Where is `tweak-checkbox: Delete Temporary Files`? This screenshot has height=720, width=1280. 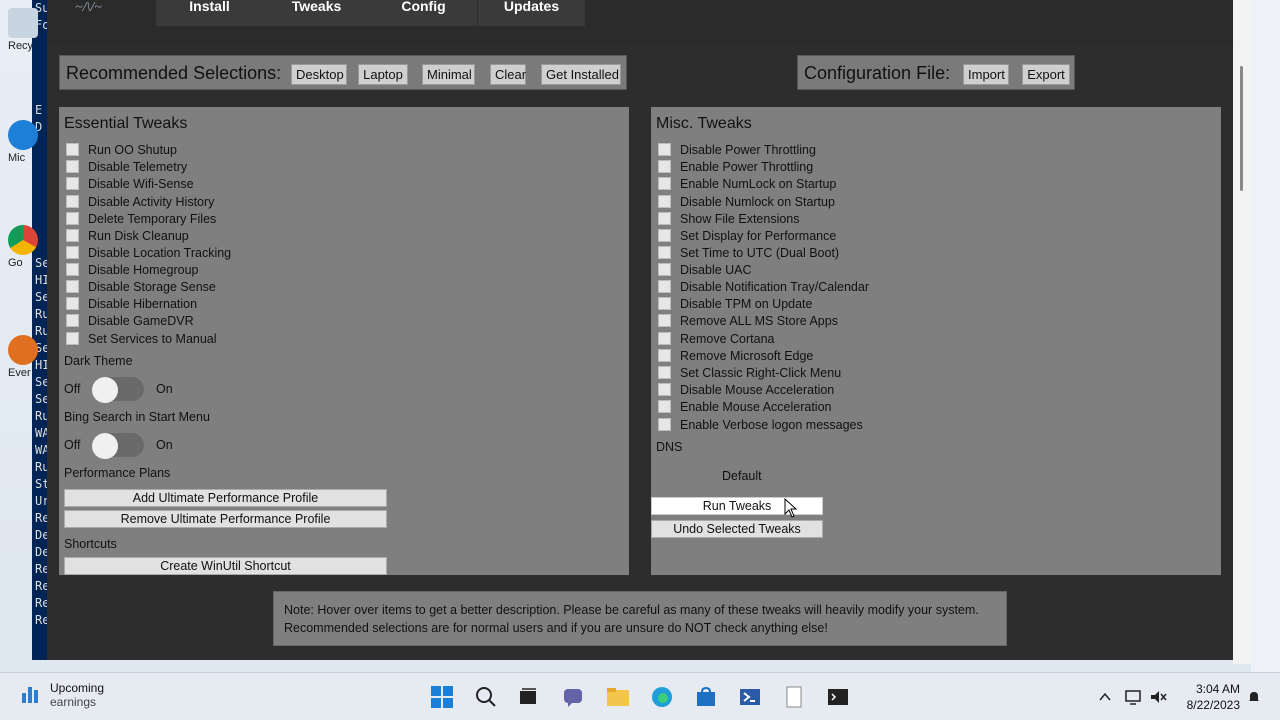 tweak-checkbox: Delete Temporary Files is located at coordinates (141, 218).